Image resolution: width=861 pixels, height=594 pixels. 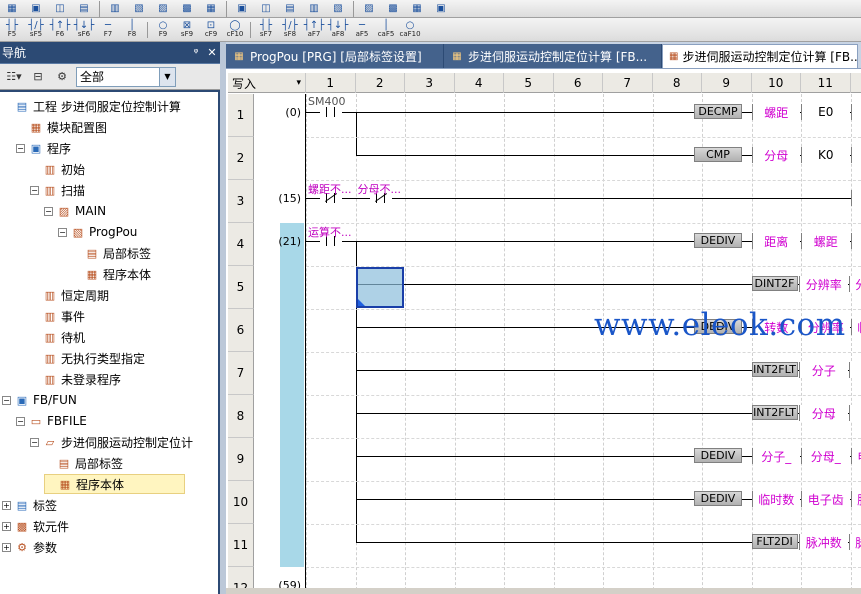 I want to click on ladder-tool-button: ┤├ sF7, so click(x=266, y=30).